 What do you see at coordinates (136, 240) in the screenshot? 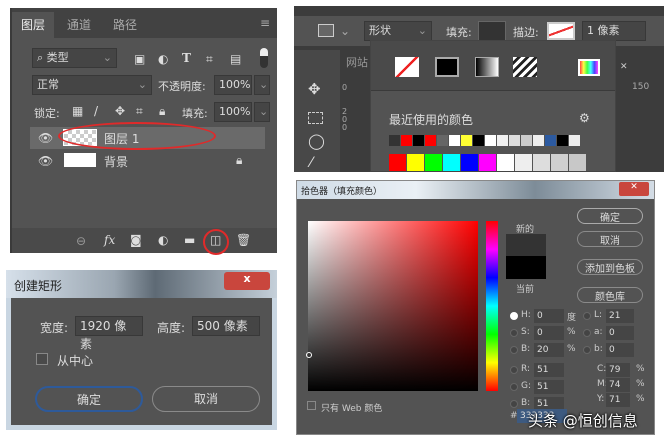
I see `mask-icon: ◙` at bounding box center [136, 240].